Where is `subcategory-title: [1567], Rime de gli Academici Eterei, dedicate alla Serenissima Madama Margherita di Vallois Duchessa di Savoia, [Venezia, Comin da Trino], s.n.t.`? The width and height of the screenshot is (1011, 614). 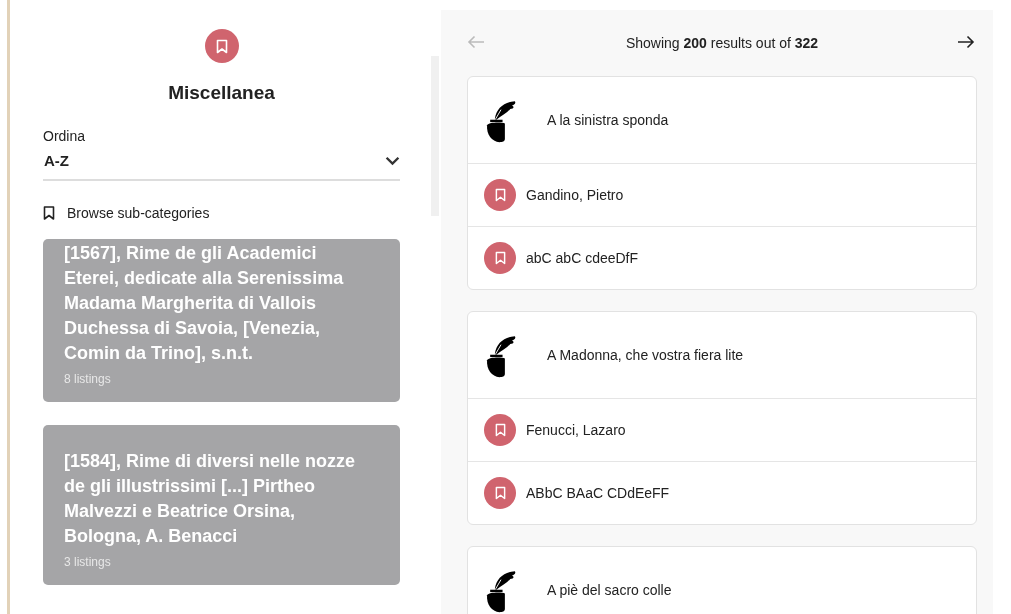
subcategory-title: [1567], Rime de gli Academici Eterei, dedicate alla Serenissima Madama Margherita di Vallois Duchessa di Savoia, [Venezia, Comin da Trino], s.n.t. is located at coordinates (204, 303).